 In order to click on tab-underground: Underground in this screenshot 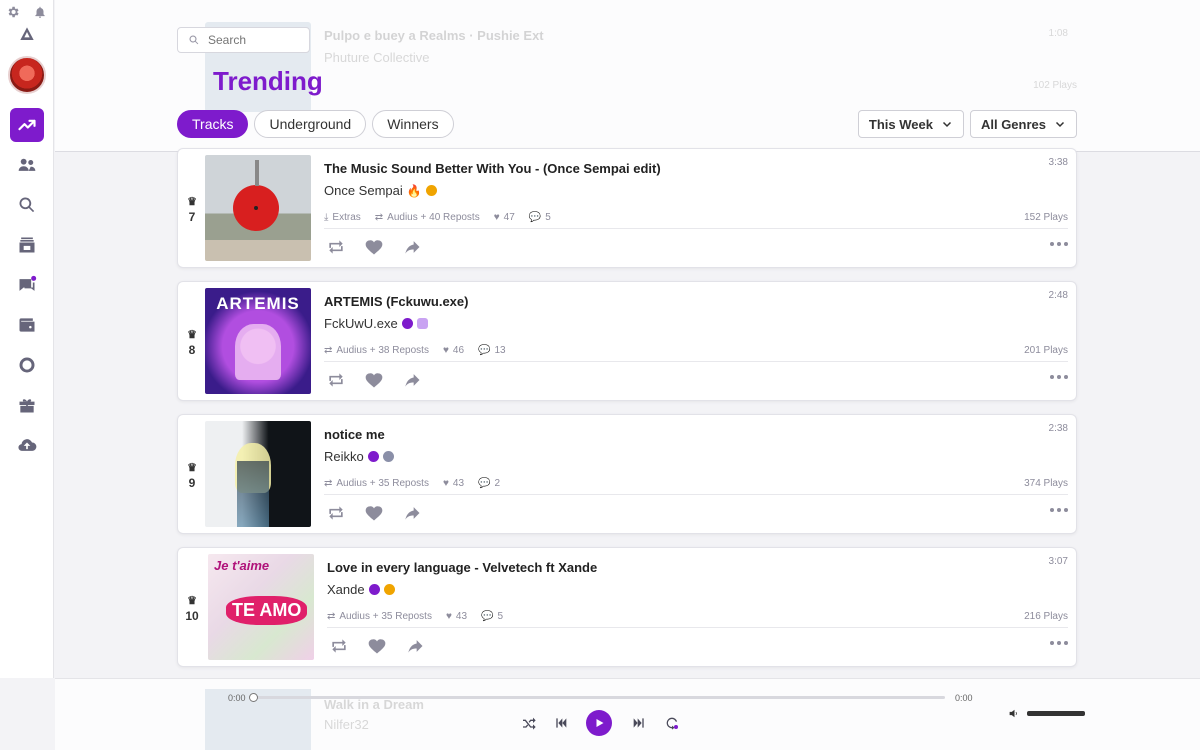, I will do `click(310, 124)`.